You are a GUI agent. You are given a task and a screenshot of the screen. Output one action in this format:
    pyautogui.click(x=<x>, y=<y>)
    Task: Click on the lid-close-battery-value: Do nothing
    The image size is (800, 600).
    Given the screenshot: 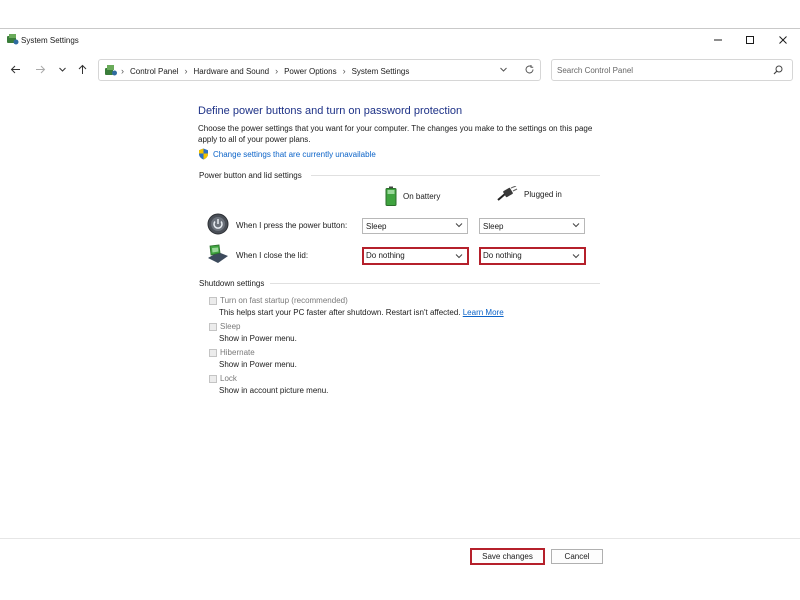 What is the action you would take?
    pyautogui.click(x=385, y=255)
    